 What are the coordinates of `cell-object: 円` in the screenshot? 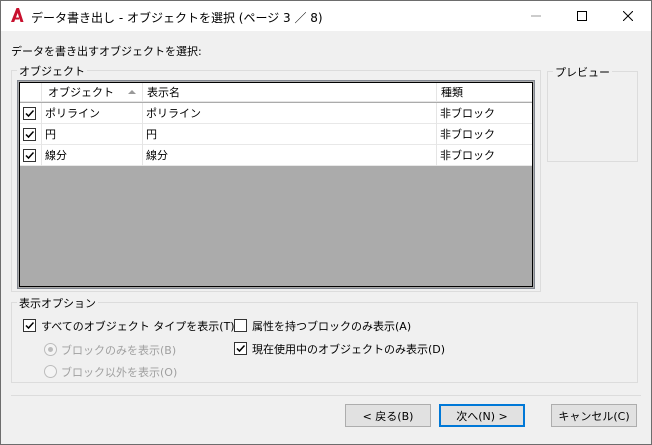 It's located at (92, 134).